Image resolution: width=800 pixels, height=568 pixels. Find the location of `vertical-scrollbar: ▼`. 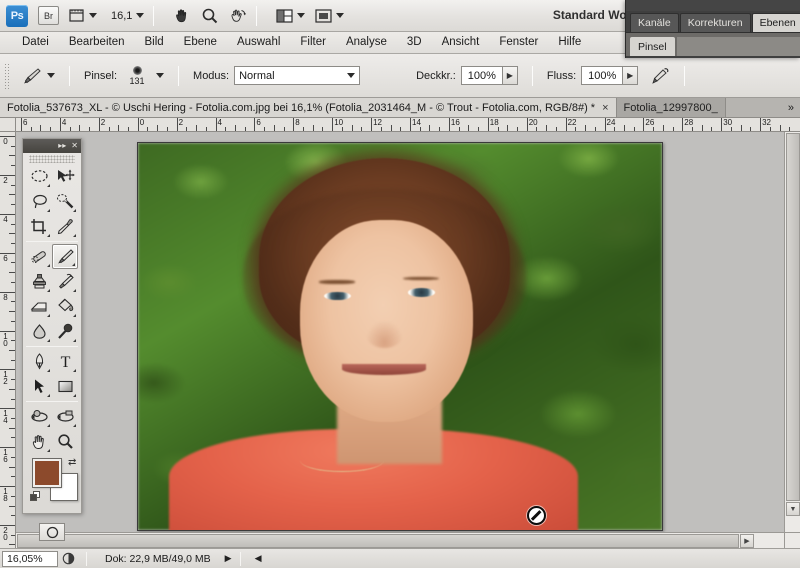

vertical-scrollbar: ▼ is located at coordinates (792, 332).